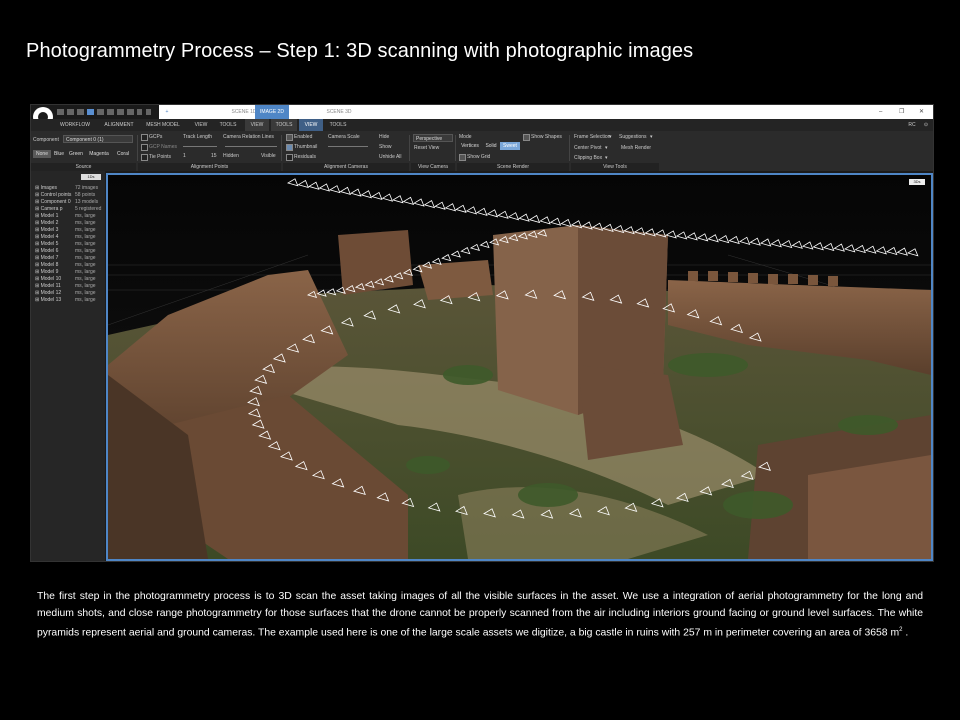 This screenshot has width=960, height=720. What do you see at coordinates (70, 237) in the screenshot?
I see `tree-item: ⊞ Model 4 ms, large` at bounding box center [70, 237].